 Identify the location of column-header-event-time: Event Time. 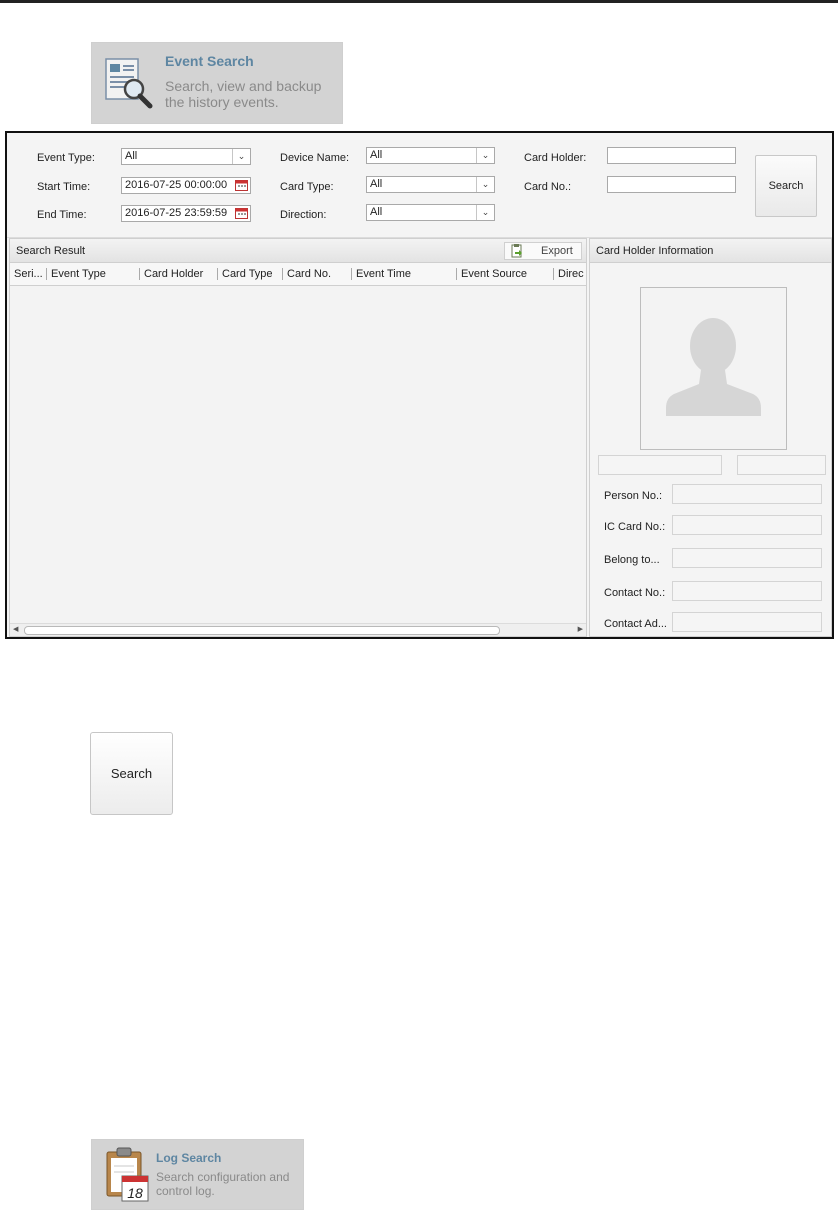
(403, 274).